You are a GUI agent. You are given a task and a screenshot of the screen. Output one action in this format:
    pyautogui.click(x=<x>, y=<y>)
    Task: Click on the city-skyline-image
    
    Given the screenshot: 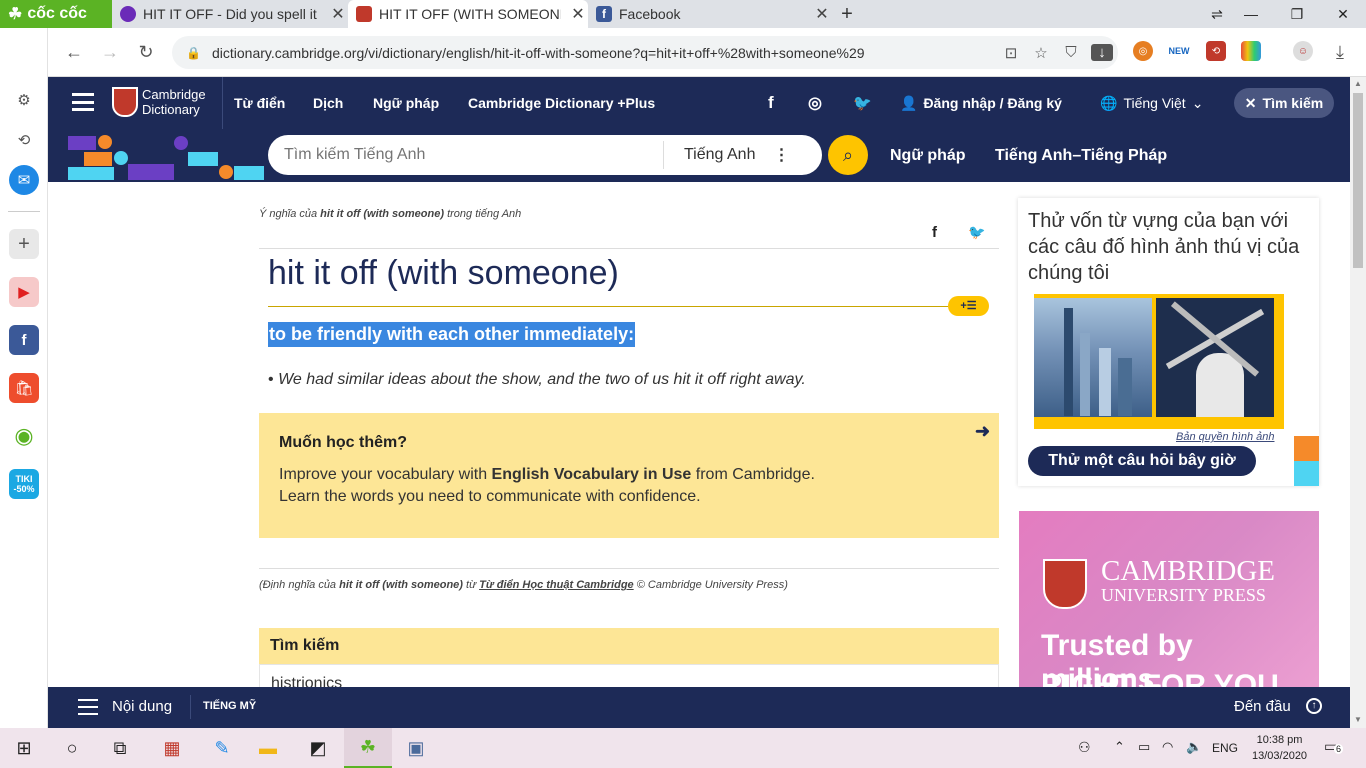 What is the action you would take?
    pyautogui.click(x=1093, y=357)
    